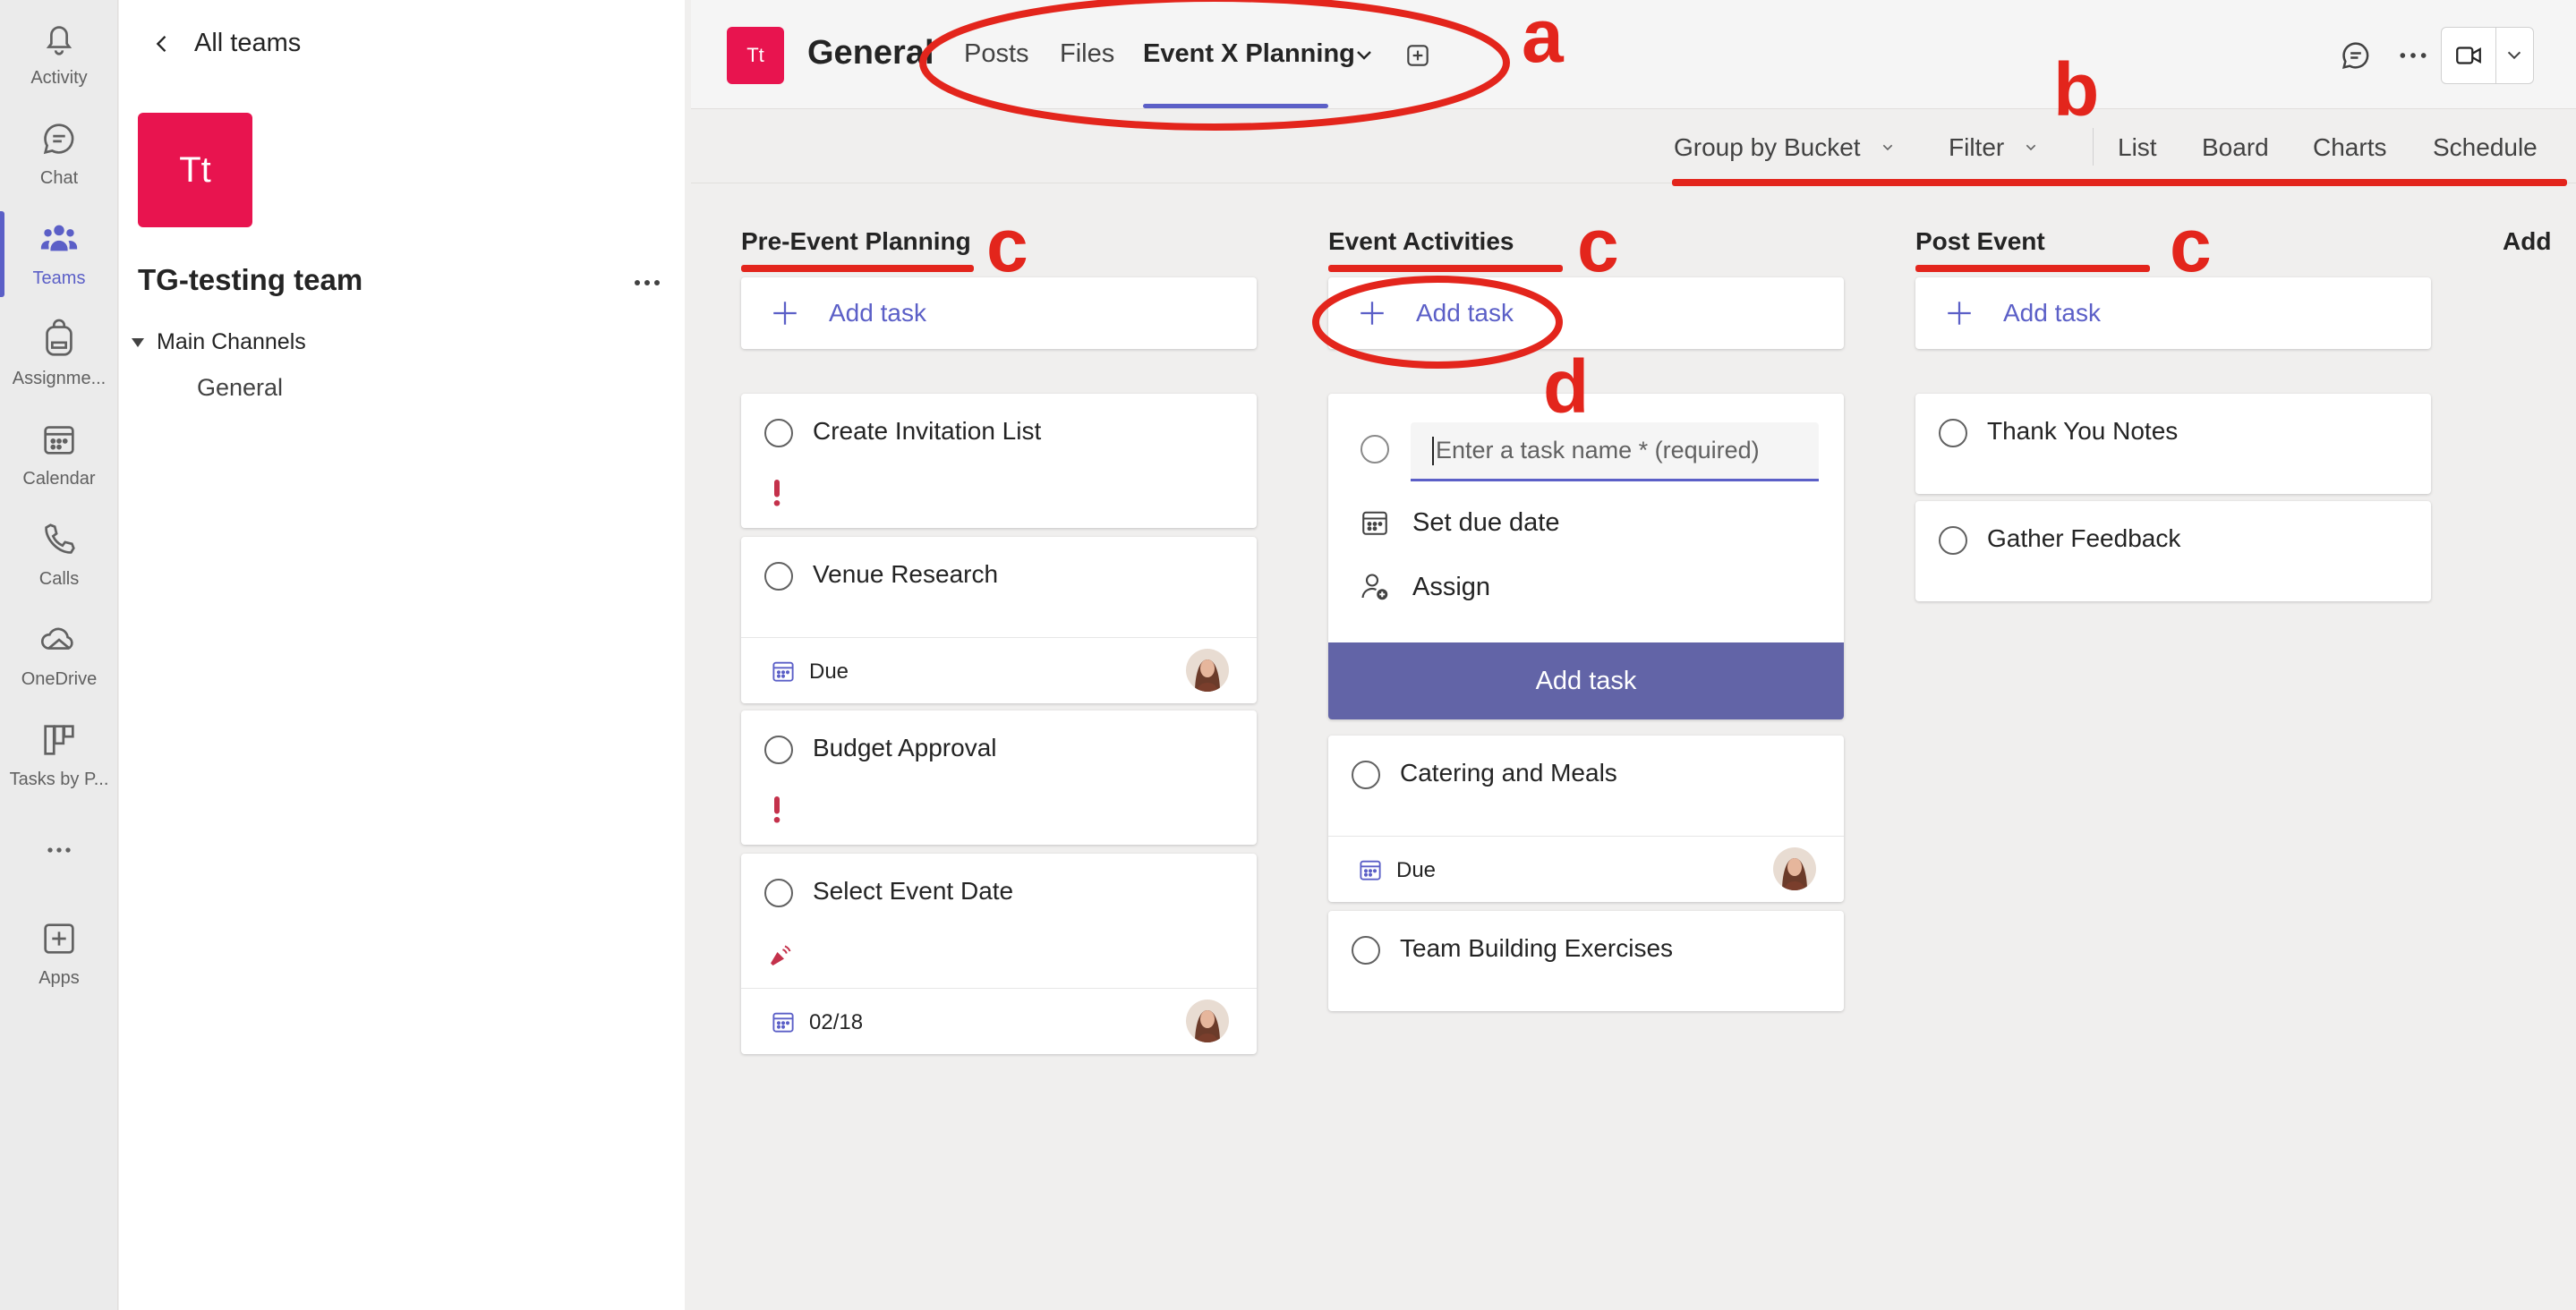 The height and width of the screenshot is (1310, 2576). What do you see at coordinates (996, 54) in the screenshot?
I see `tab-posts: Posts` at bounding box center [996, 54].